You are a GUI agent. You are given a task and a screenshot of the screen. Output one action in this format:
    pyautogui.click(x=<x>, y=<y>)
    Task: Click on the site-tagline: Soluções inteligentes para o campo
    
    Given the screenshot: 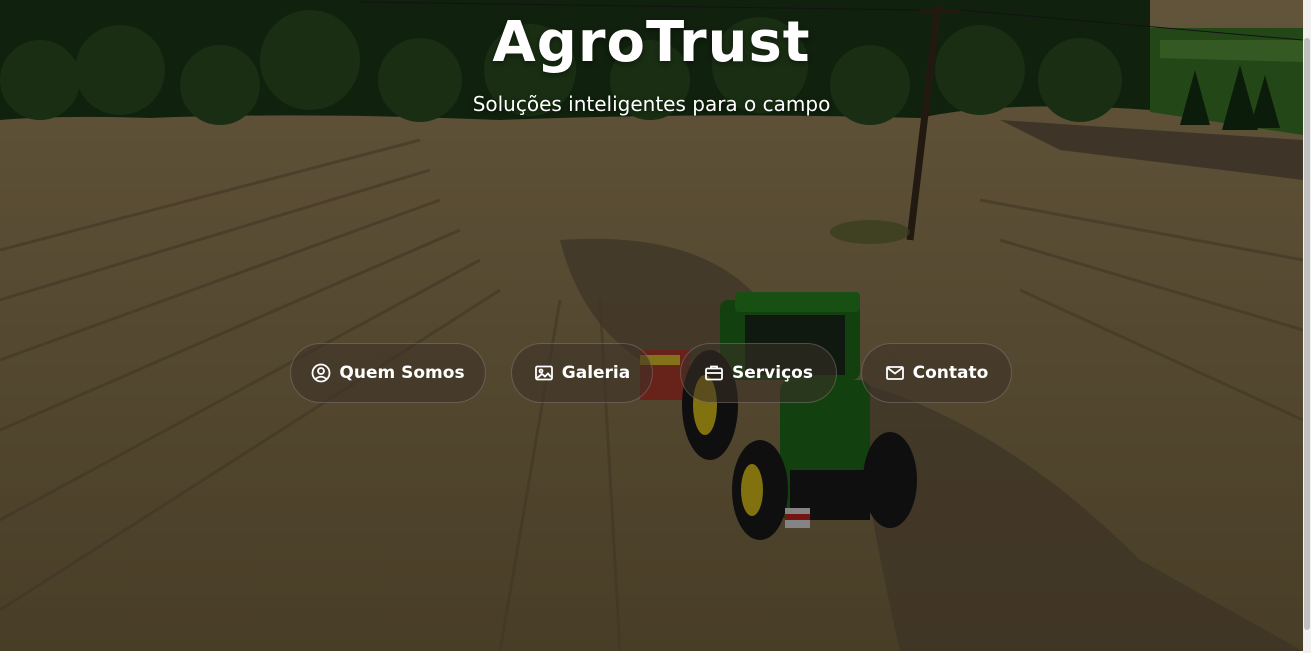 What is the action you would take?
    pyautogui.click(x=651, y=104)
    